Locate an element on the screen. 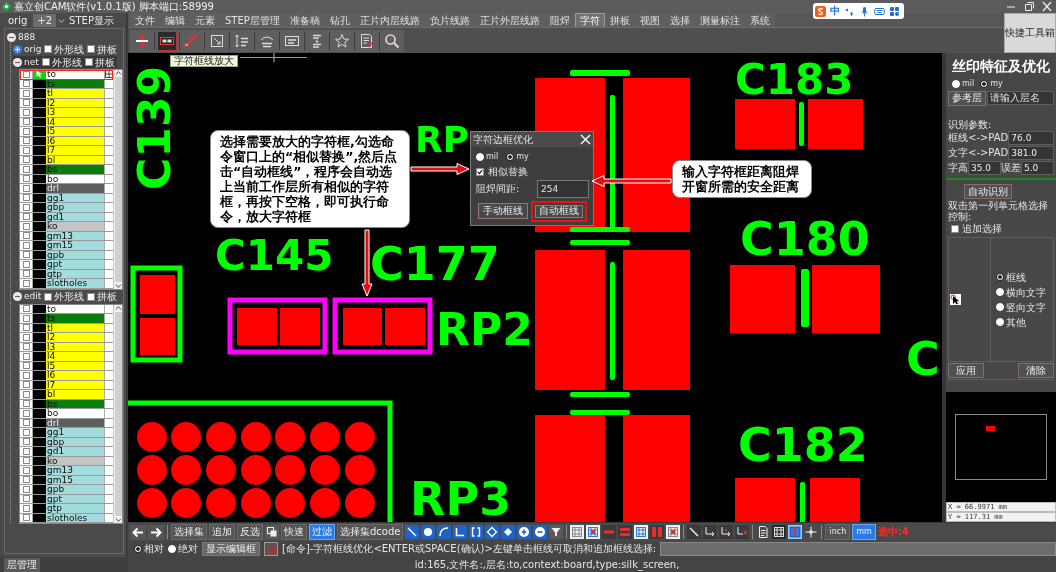 Image resolution: width=1056 pixels, height=572 pixels. param-input: 5.0 is located at coordinates (1037, 167).